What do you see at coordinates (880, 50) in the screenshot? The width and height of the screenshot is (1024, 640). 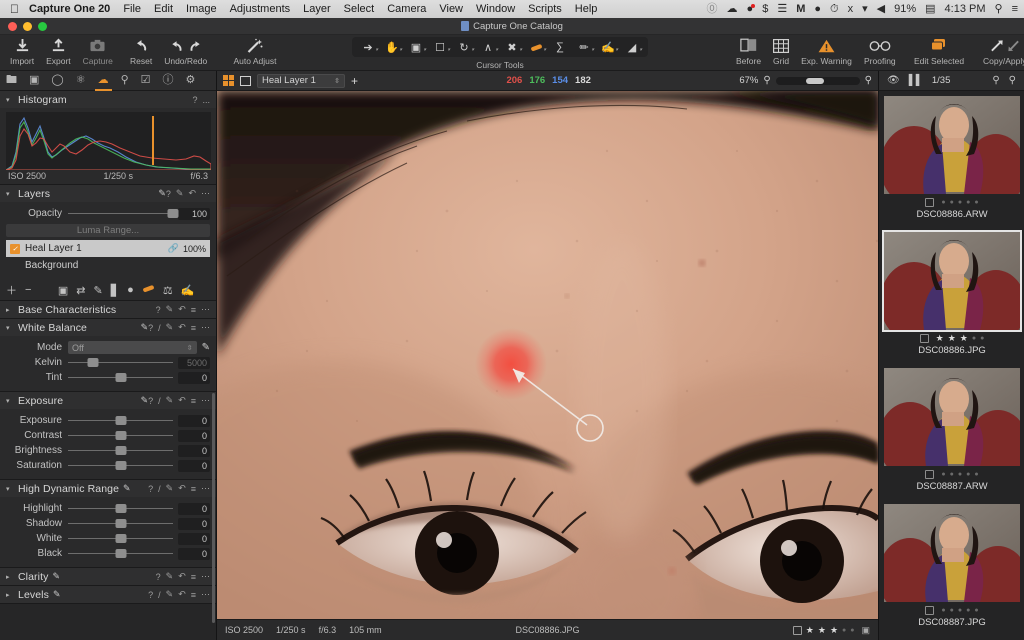 I see `proofing-button: Proofing` at bounding box center [880, 50].